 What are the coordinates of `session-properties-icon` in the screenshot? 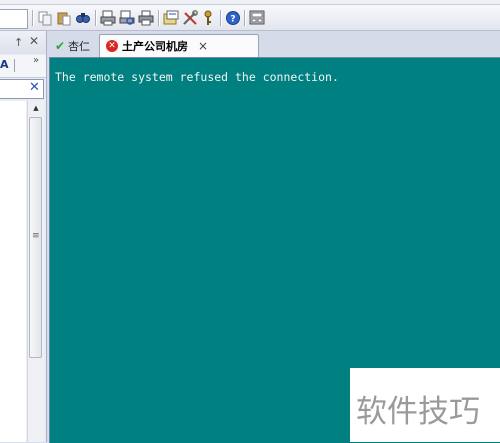 It's located at (171, 18).